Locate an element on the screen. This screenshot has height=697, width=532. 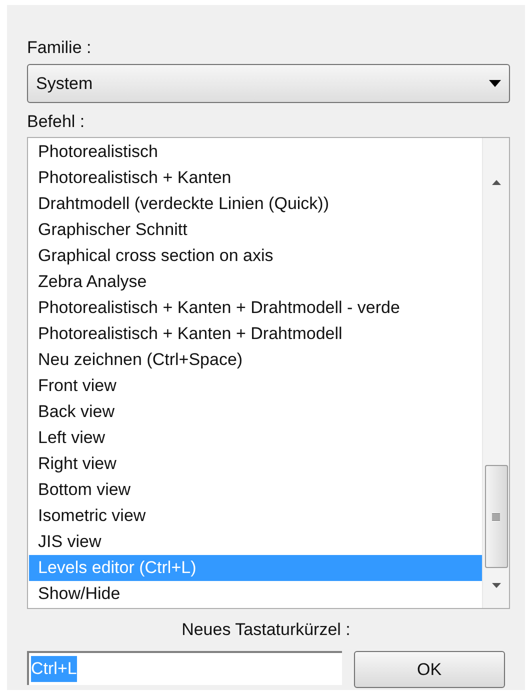
command-item: Left view is located at coordinates (255, 438).